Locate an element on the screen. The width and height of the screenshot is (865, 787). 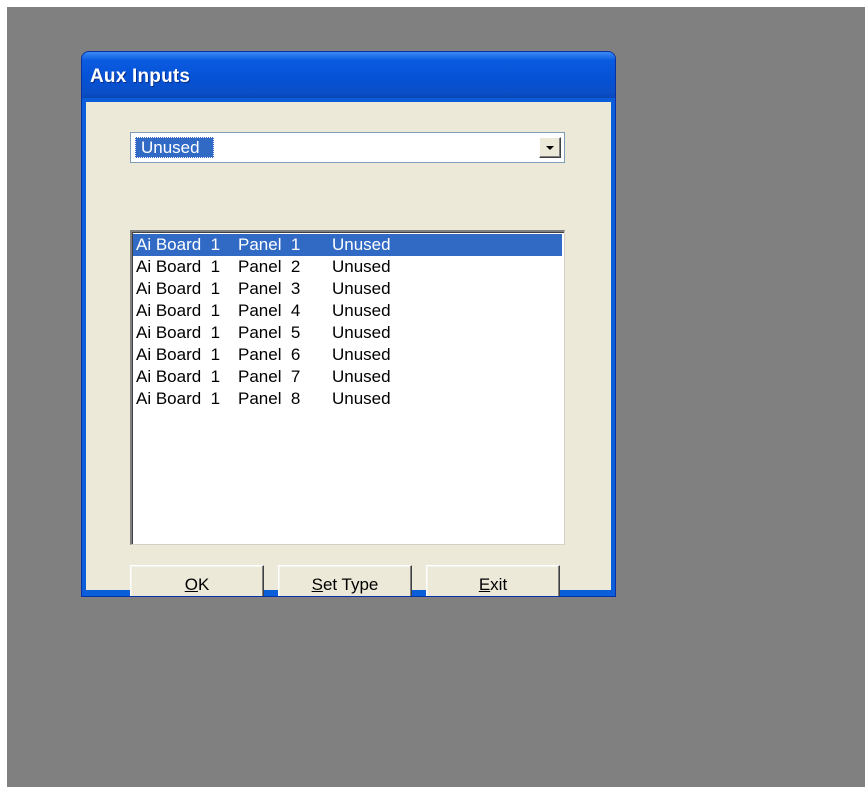
list-item: Ai Board 1 Panel 4 Unused is located at coordinates (347, 311).